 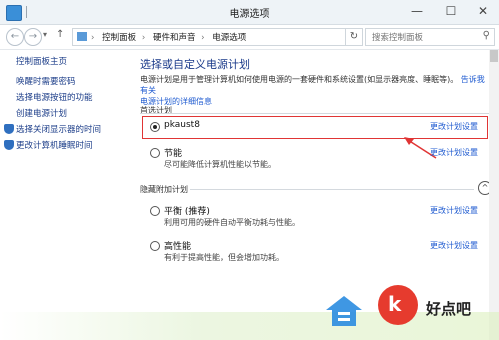 What do you see at coordinates (54, 97) in the screenshot?
I see `sidebar-item-power-button: 选择电源按钮的功能` at bounding box center [54, 97].